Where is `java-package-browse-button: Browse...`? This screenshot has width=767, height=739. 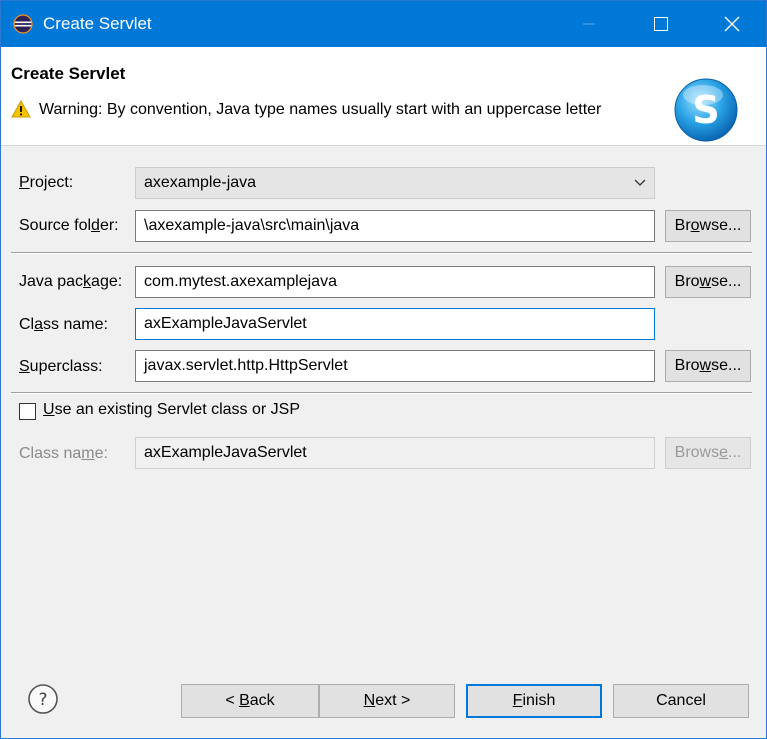
java-package-browse-button: Browse... is located at coordinates (708, 282).